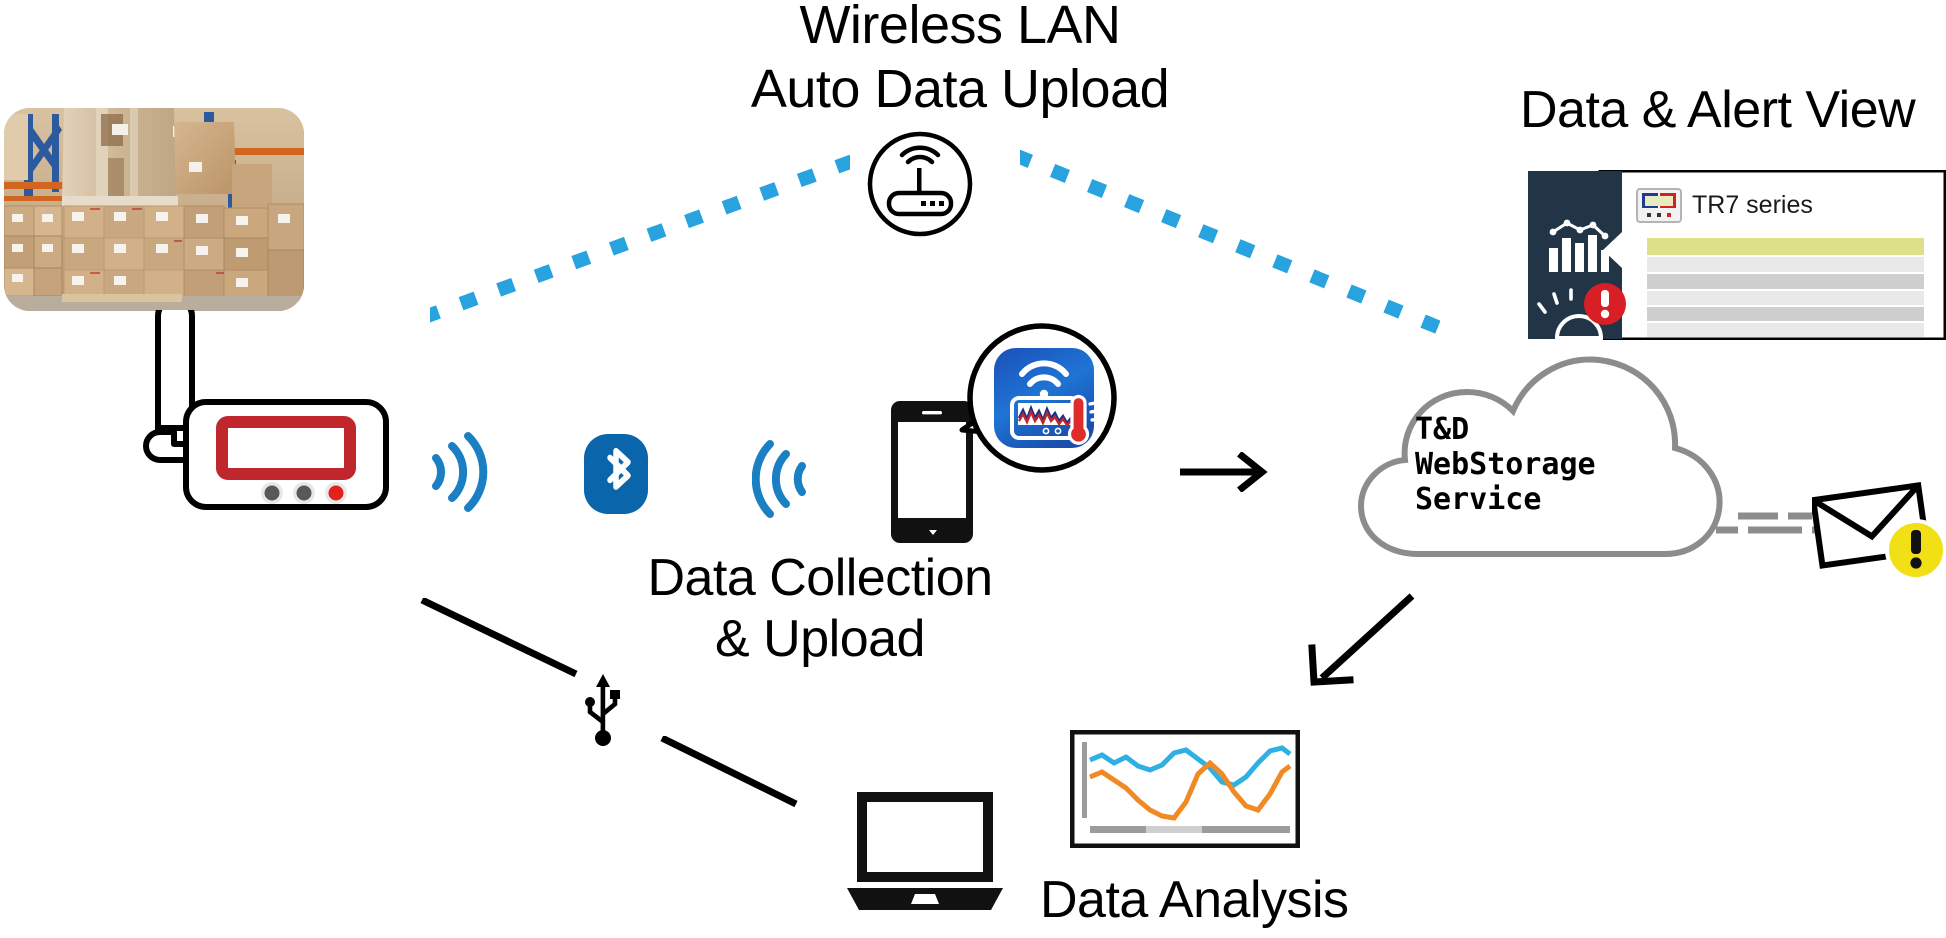 The image size is (1946, 938). What do you see at coordinates (267, 405) in the screenshot?
I see `tr7-data-logger-device` at bounding box center [267, 405].